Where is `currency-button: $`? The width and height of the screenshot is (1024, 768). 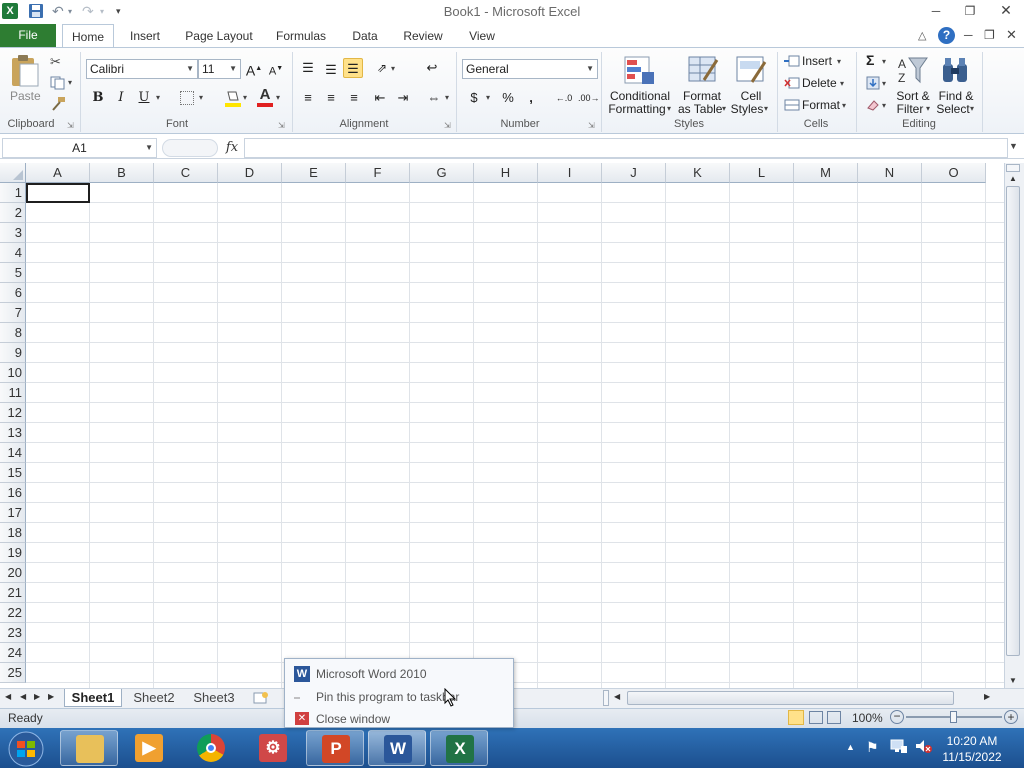
currency-button: $ is located at coordinates (474, 98).